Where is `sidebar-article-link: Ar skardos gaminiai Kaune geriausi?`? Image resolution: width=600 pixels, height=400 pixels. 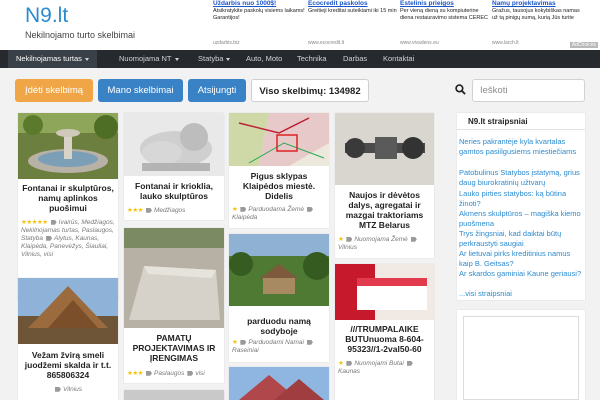
sidebar-article-link: Ar skardos gaminiai Kaune geriausi? is located at coordinates (522, 274).